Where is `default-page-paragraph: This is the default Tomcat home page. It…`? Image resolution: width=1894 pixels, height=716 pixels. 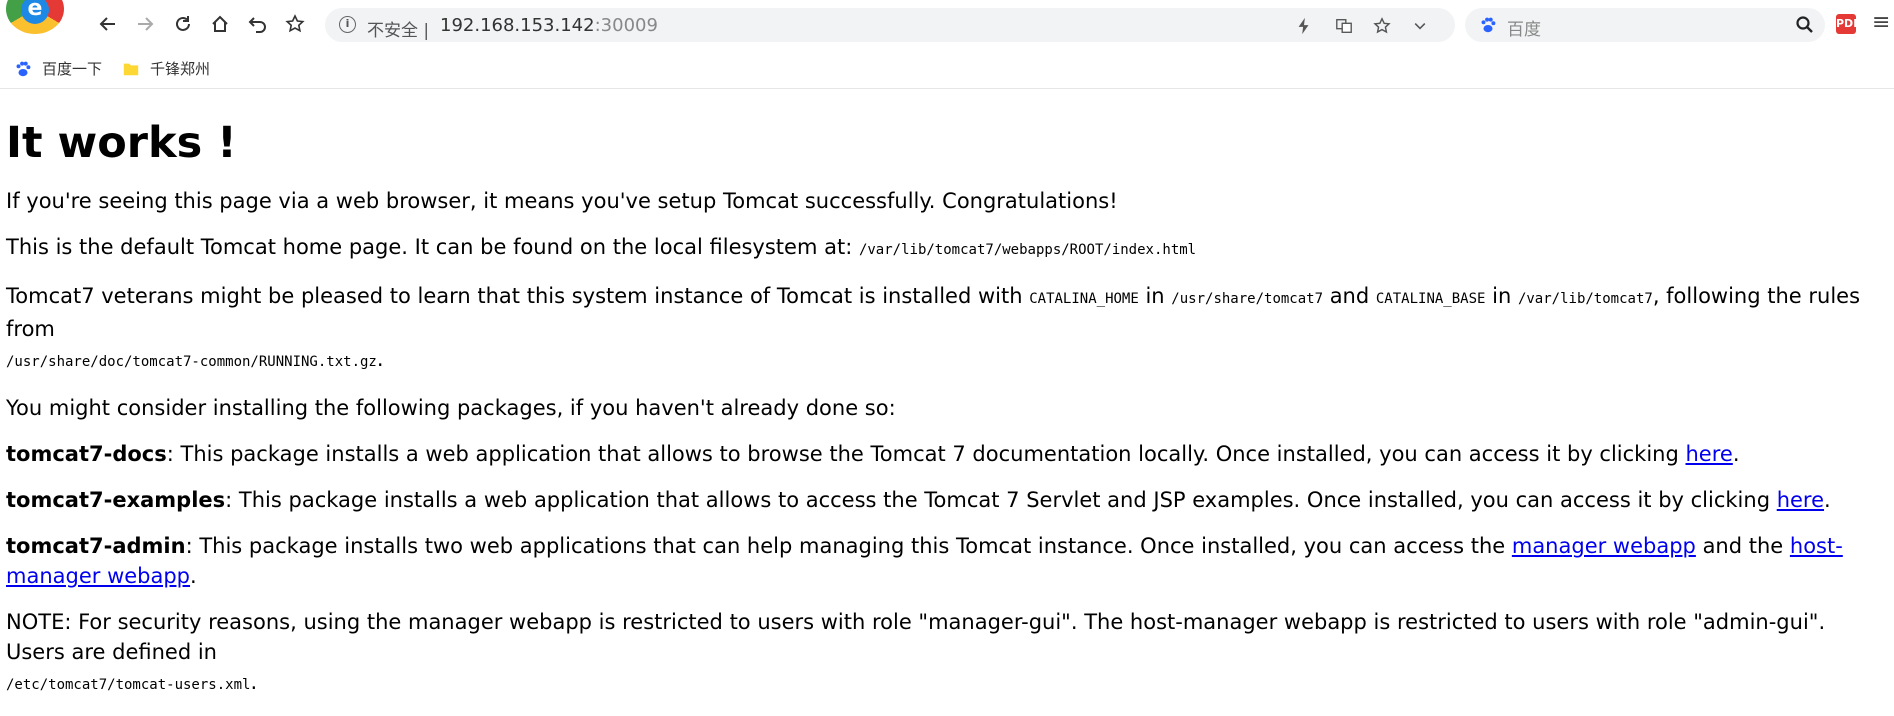
default-page-paragraph: This is the default Tomcat home page. It… is located at coordinates (601, 247).